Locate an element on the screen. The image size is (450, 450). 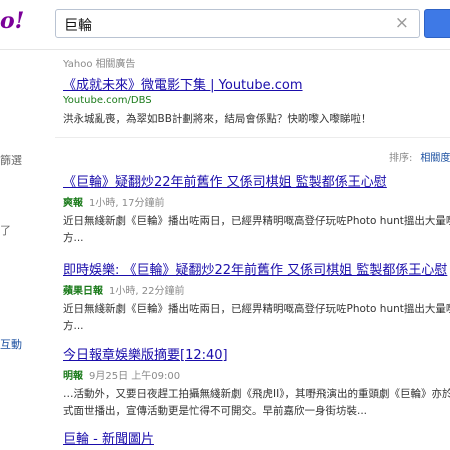
result-source: 明報 is located at coordinates (73, 376).